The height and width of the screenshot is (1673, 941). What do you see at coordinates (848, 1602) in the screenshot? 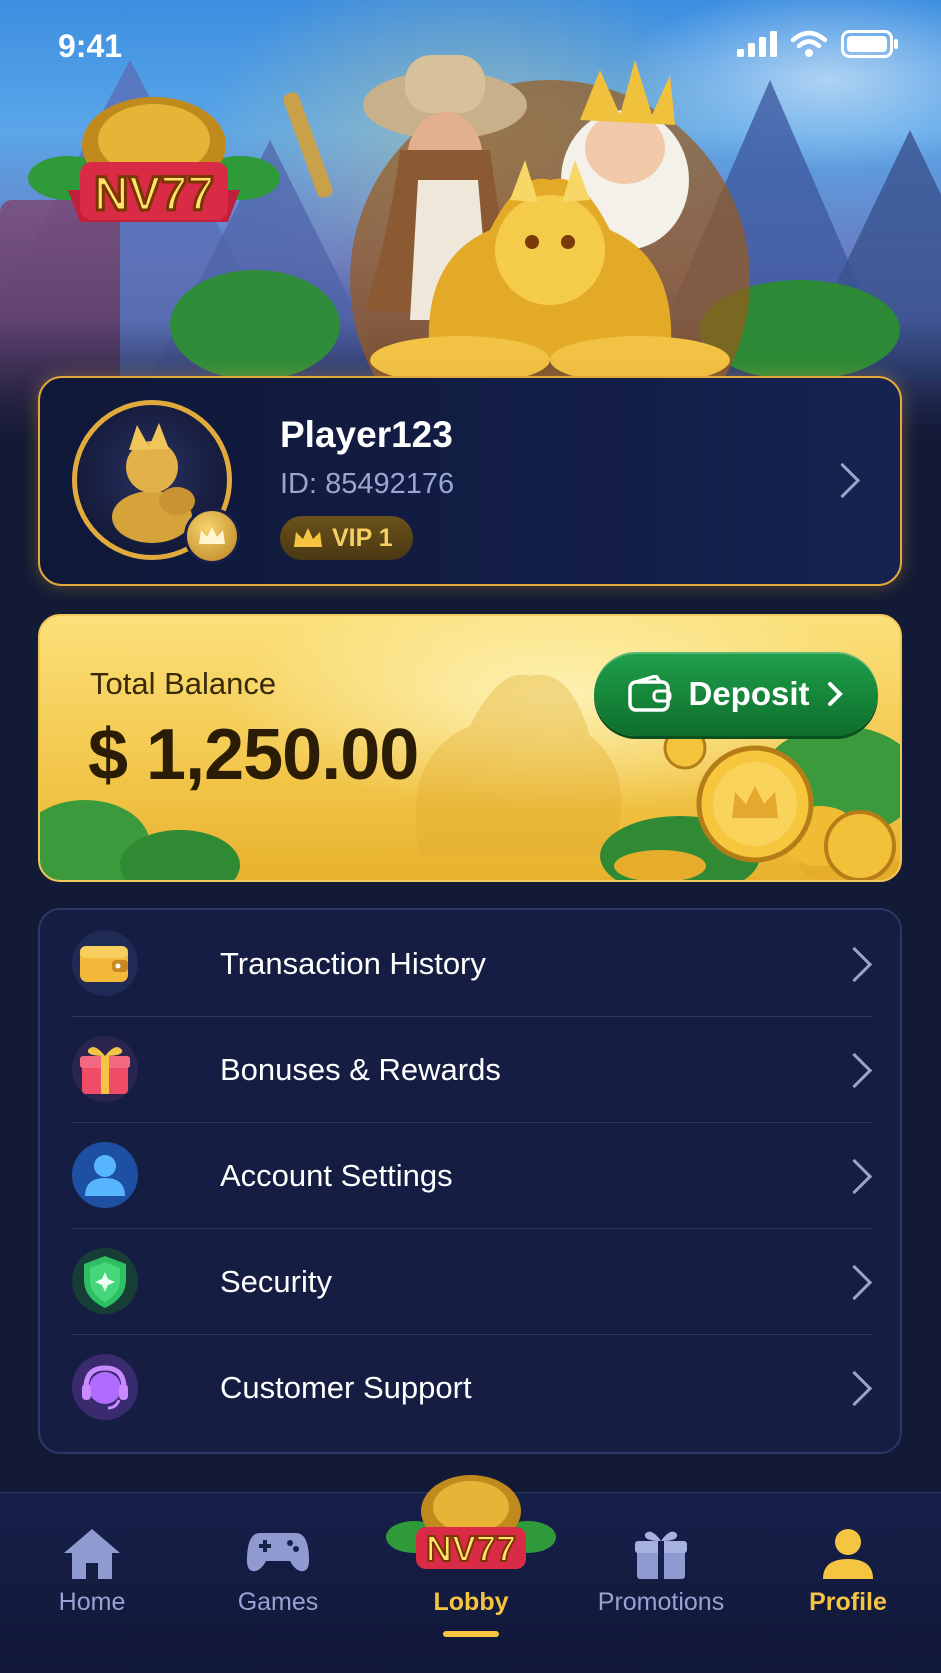
I see `nav-label: Profile` at bounding box center [848, 1602].